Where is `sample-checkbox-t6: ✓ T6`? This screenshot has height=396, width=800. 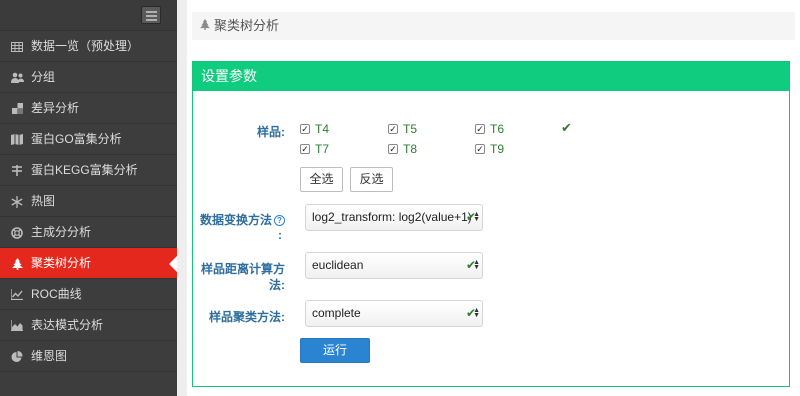
sample-checkbox-t6: ✓ T6 is located at coordinates (489, 129).